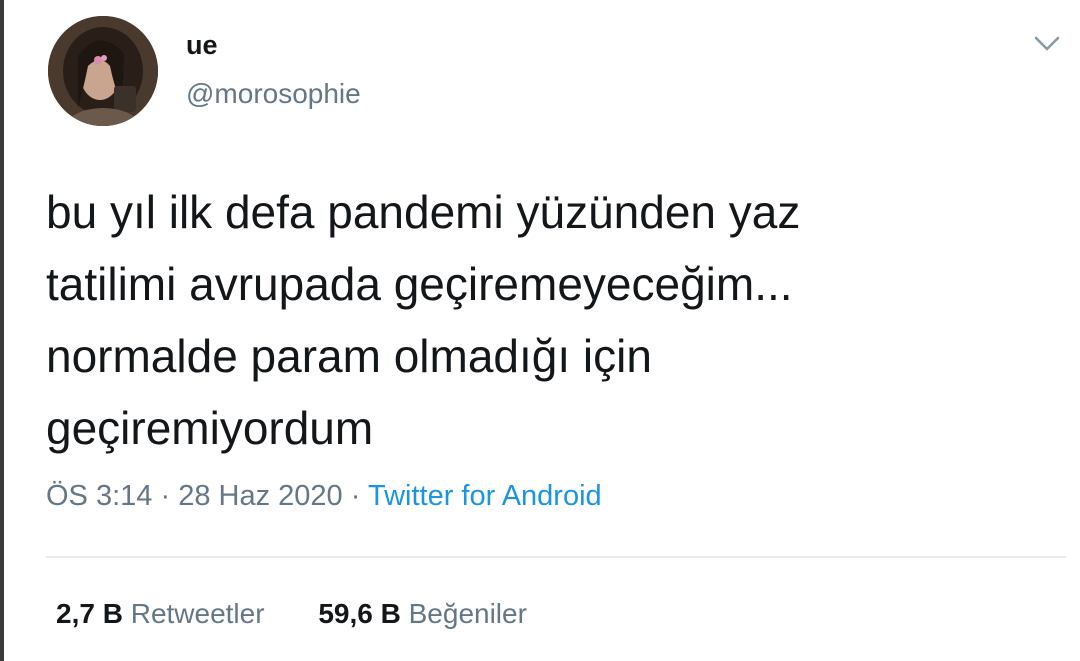 Image resolution: width=1080 pixels, height=661 pixels. I want to click on tweet-time: ÖS 3:14, so click(99, 496).